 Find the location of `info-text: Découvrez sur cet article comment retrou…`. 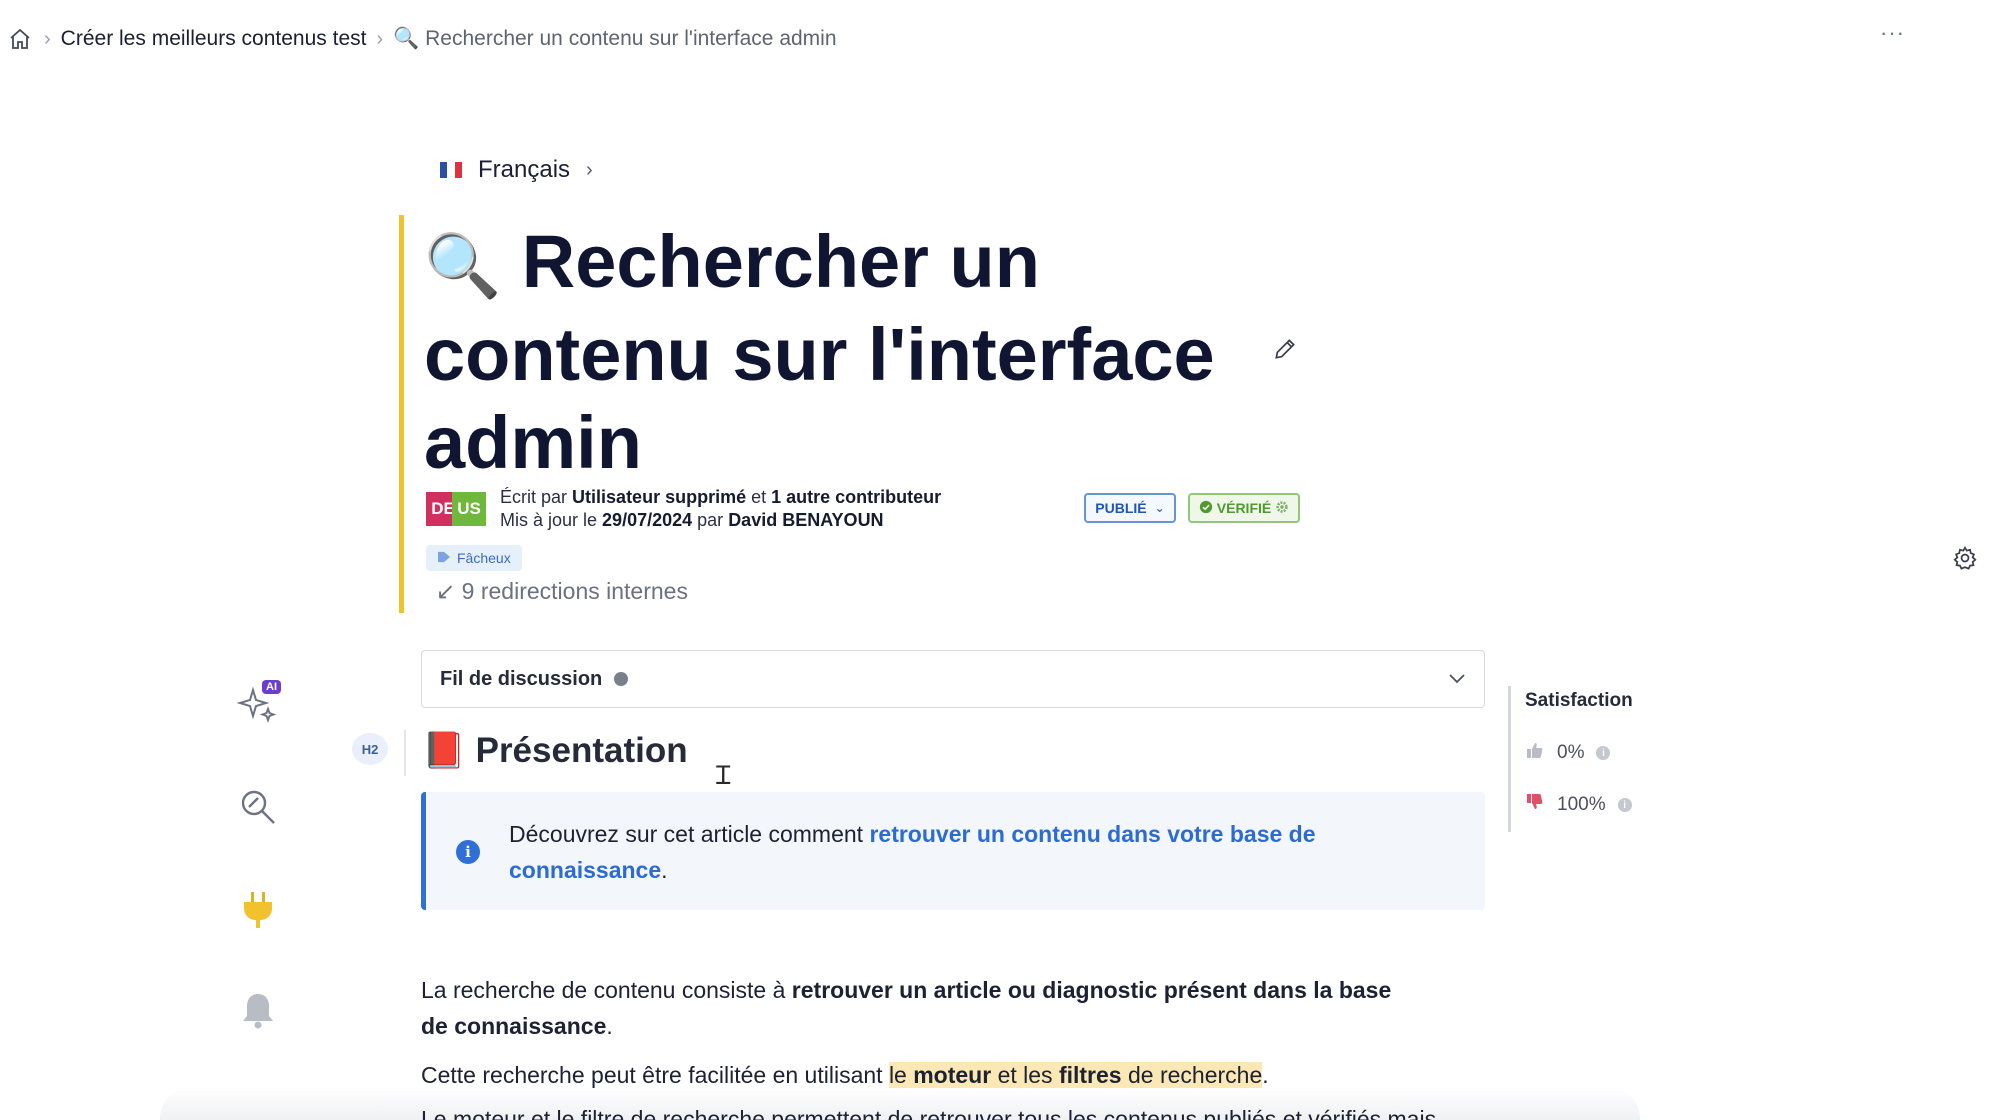

info-text: Découvrez sur cet article comment retrou… is located at coordinates (912, 852).